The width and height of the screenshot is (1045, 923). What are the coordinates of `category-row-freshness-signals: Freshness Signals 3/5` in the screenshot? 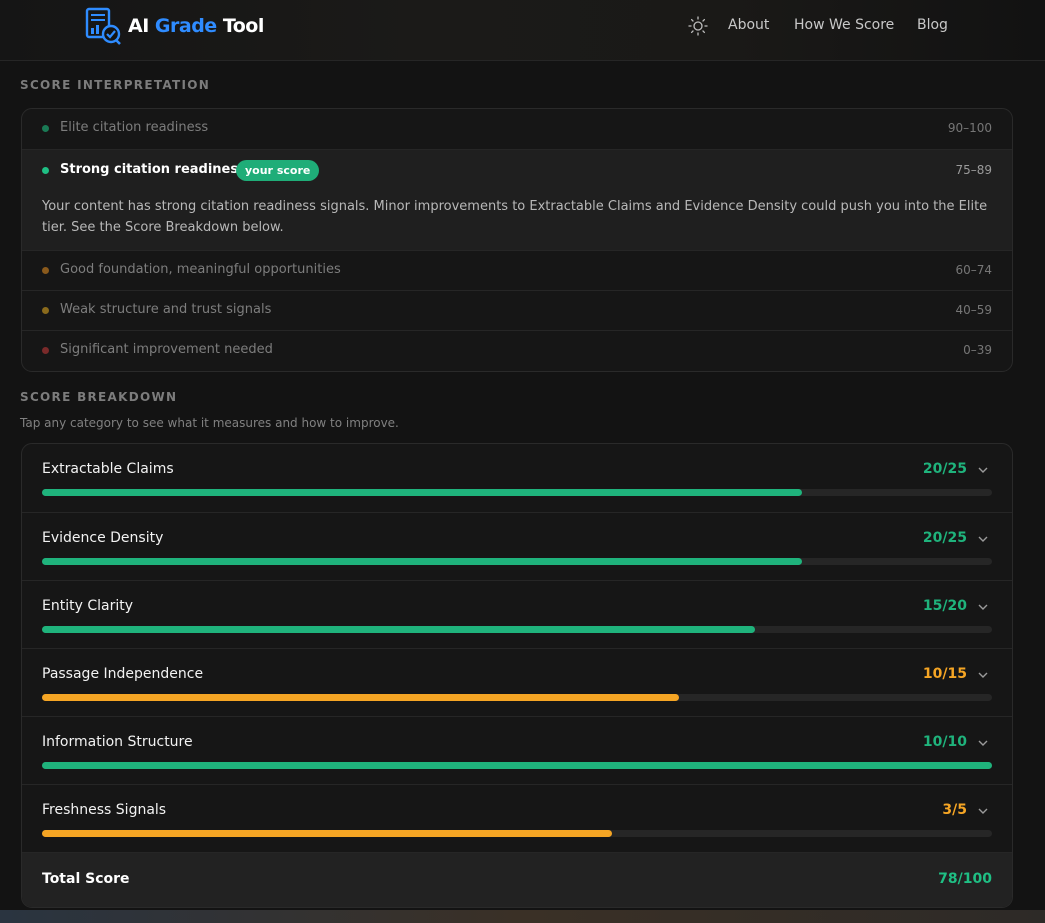 It's located at (517, 818).